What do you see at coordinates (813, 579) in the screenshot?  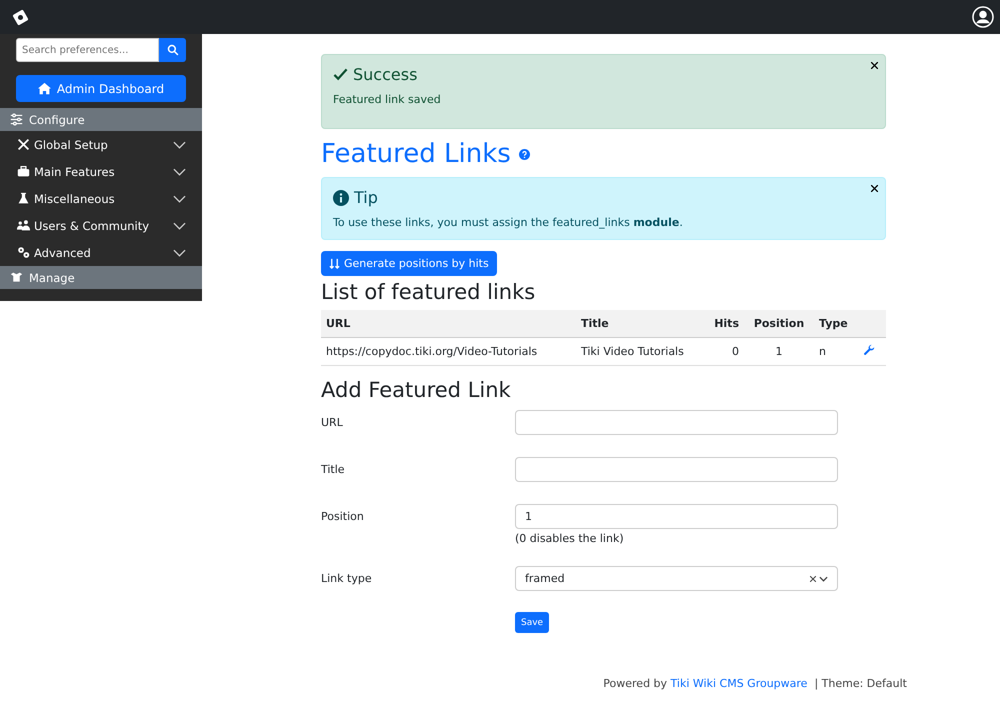 I see `clear-icon` at bounding box center [813, 579].